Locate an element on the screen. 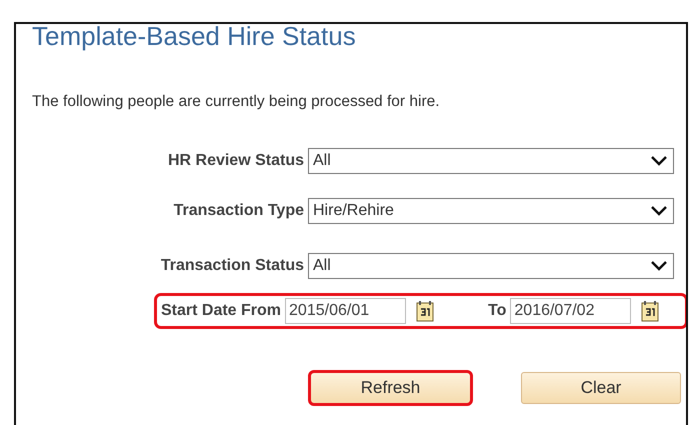 This screenshot has width=695, height=425. field-label: Start Date From is located at coordinates (221, 311).